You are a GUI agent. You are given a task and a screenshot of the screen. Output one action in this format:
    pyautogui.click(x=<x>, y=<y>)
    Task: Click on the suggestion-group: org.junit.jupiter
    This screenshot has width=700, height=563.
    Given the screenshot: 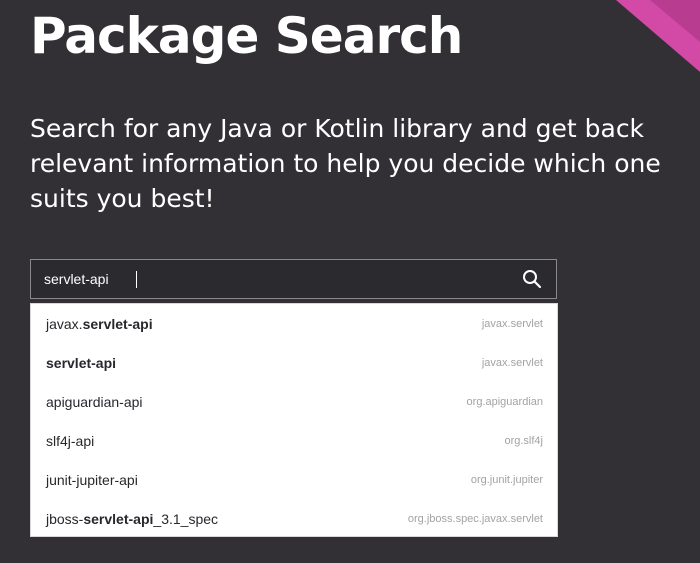 What is the action you would take?
    pyautogui.click(x=506, y=480)
    